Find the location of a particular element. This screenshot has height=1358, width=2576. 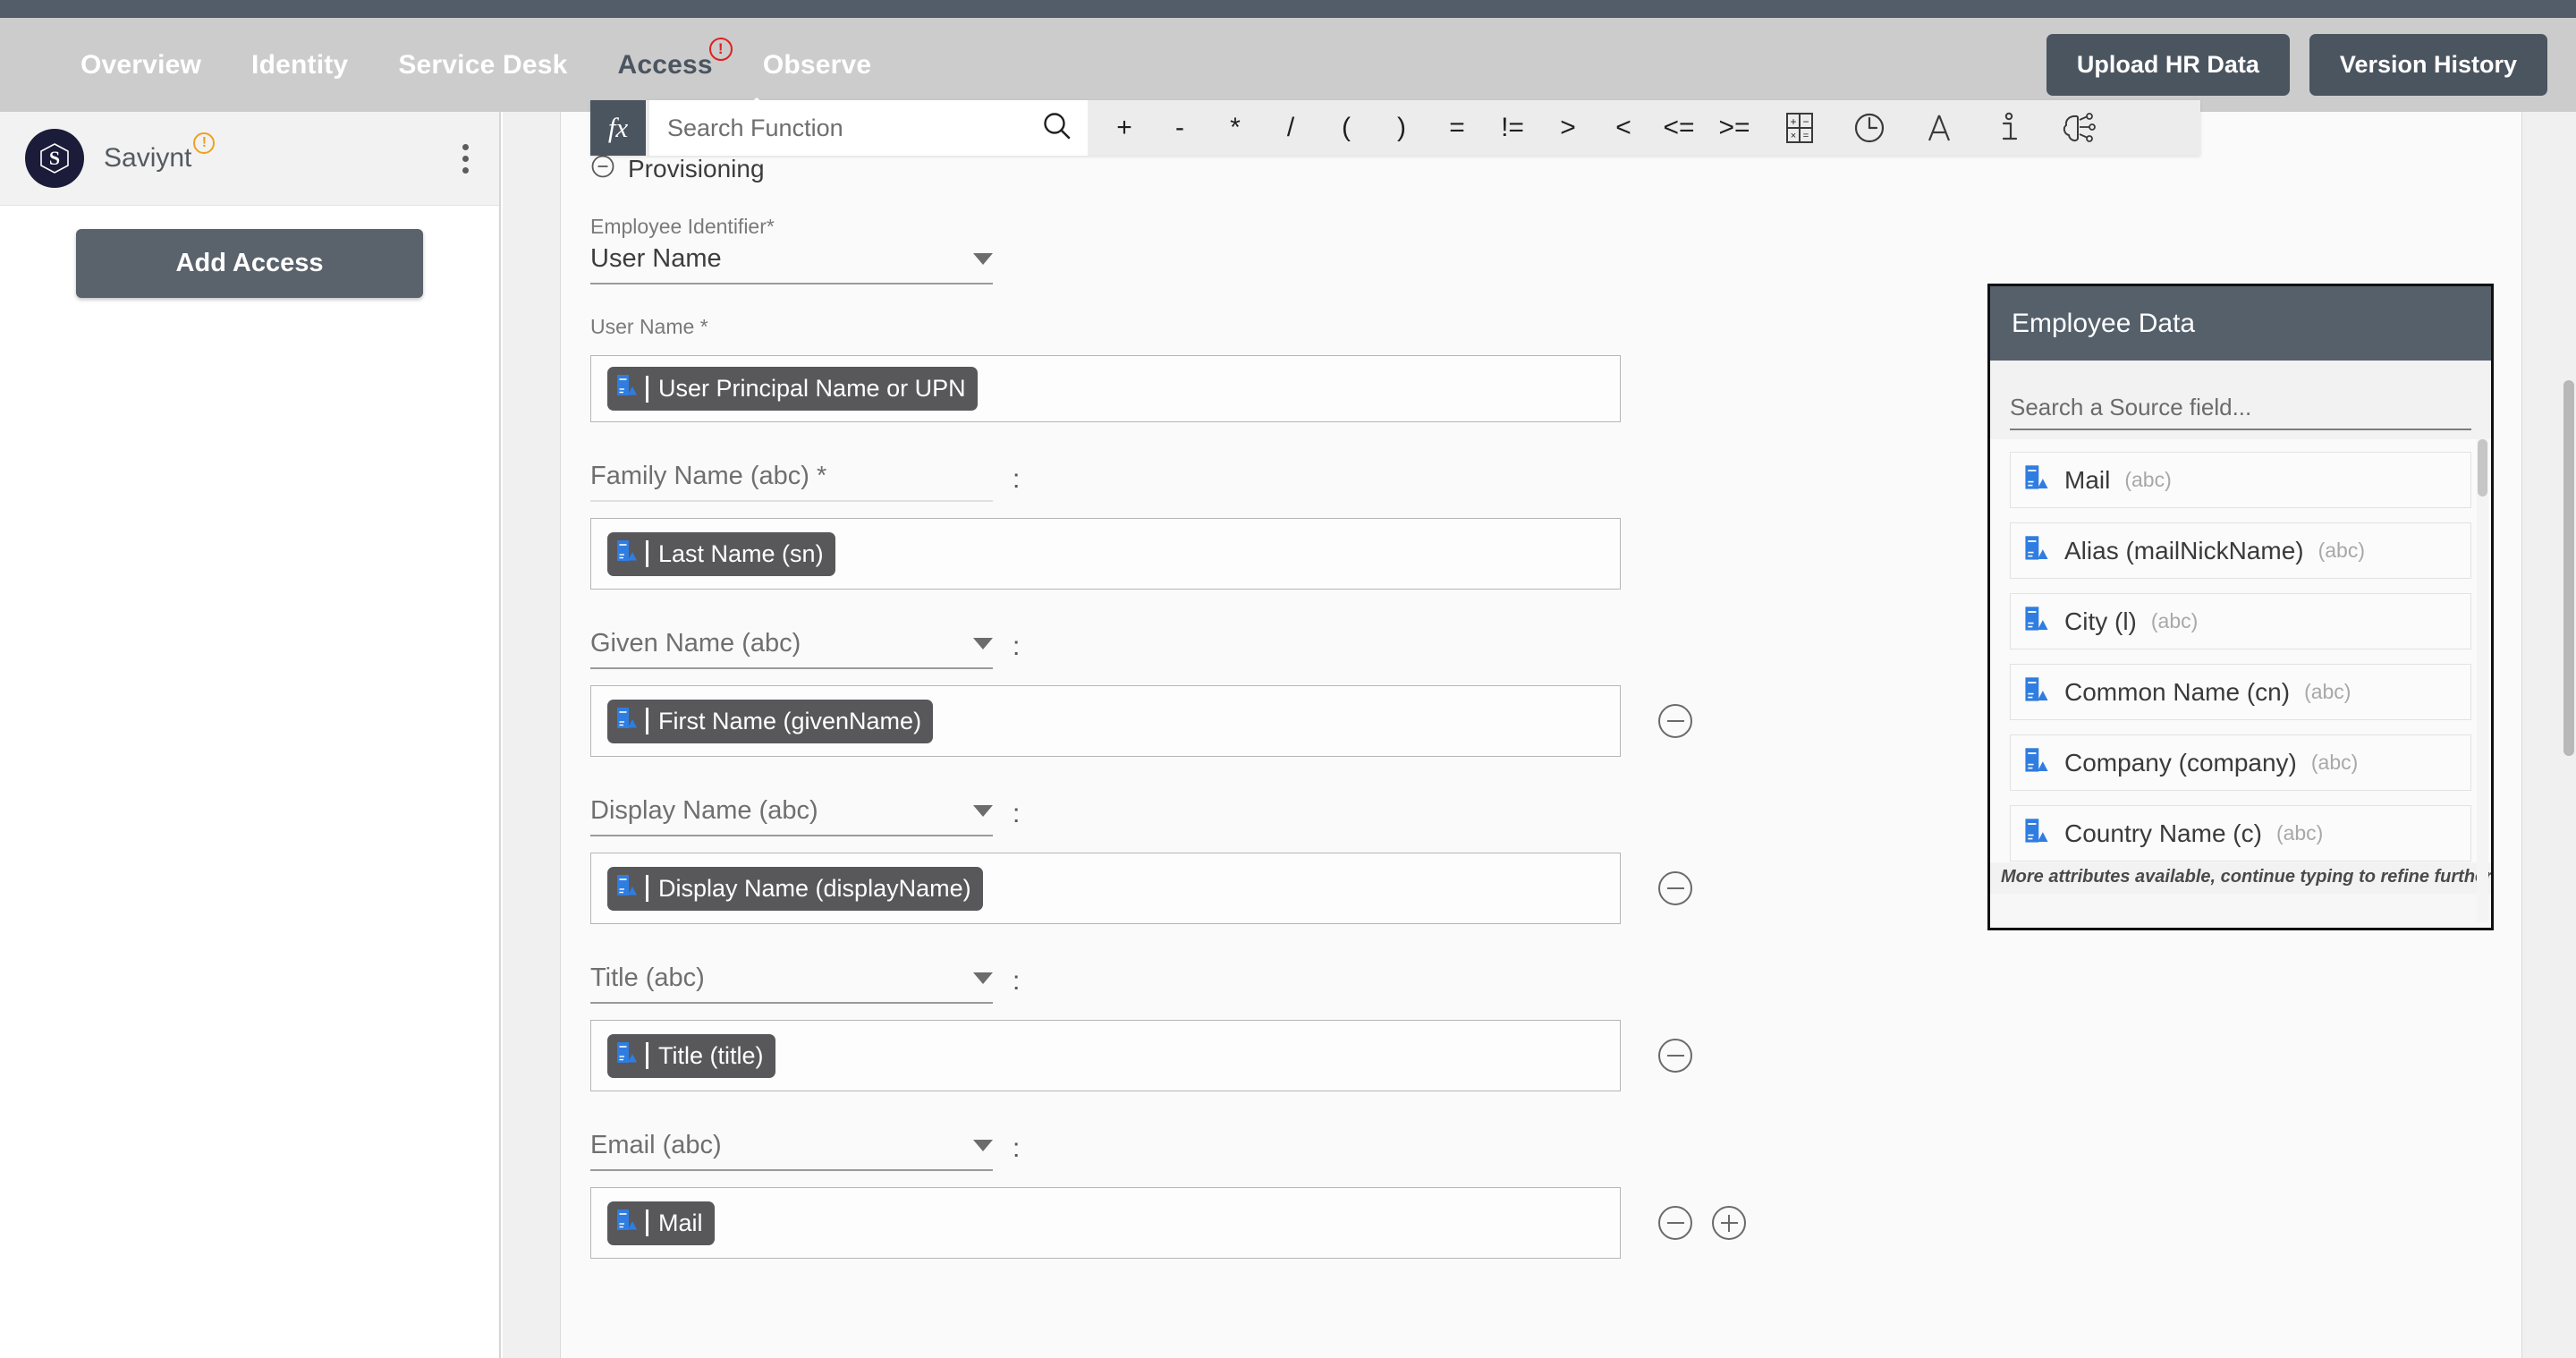

source-field-search is located at coordinates (2240, 400).